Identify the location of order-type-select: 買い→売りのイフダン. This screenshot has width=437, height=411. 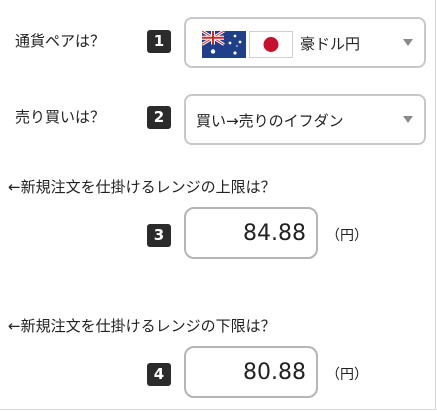
(305, 119).